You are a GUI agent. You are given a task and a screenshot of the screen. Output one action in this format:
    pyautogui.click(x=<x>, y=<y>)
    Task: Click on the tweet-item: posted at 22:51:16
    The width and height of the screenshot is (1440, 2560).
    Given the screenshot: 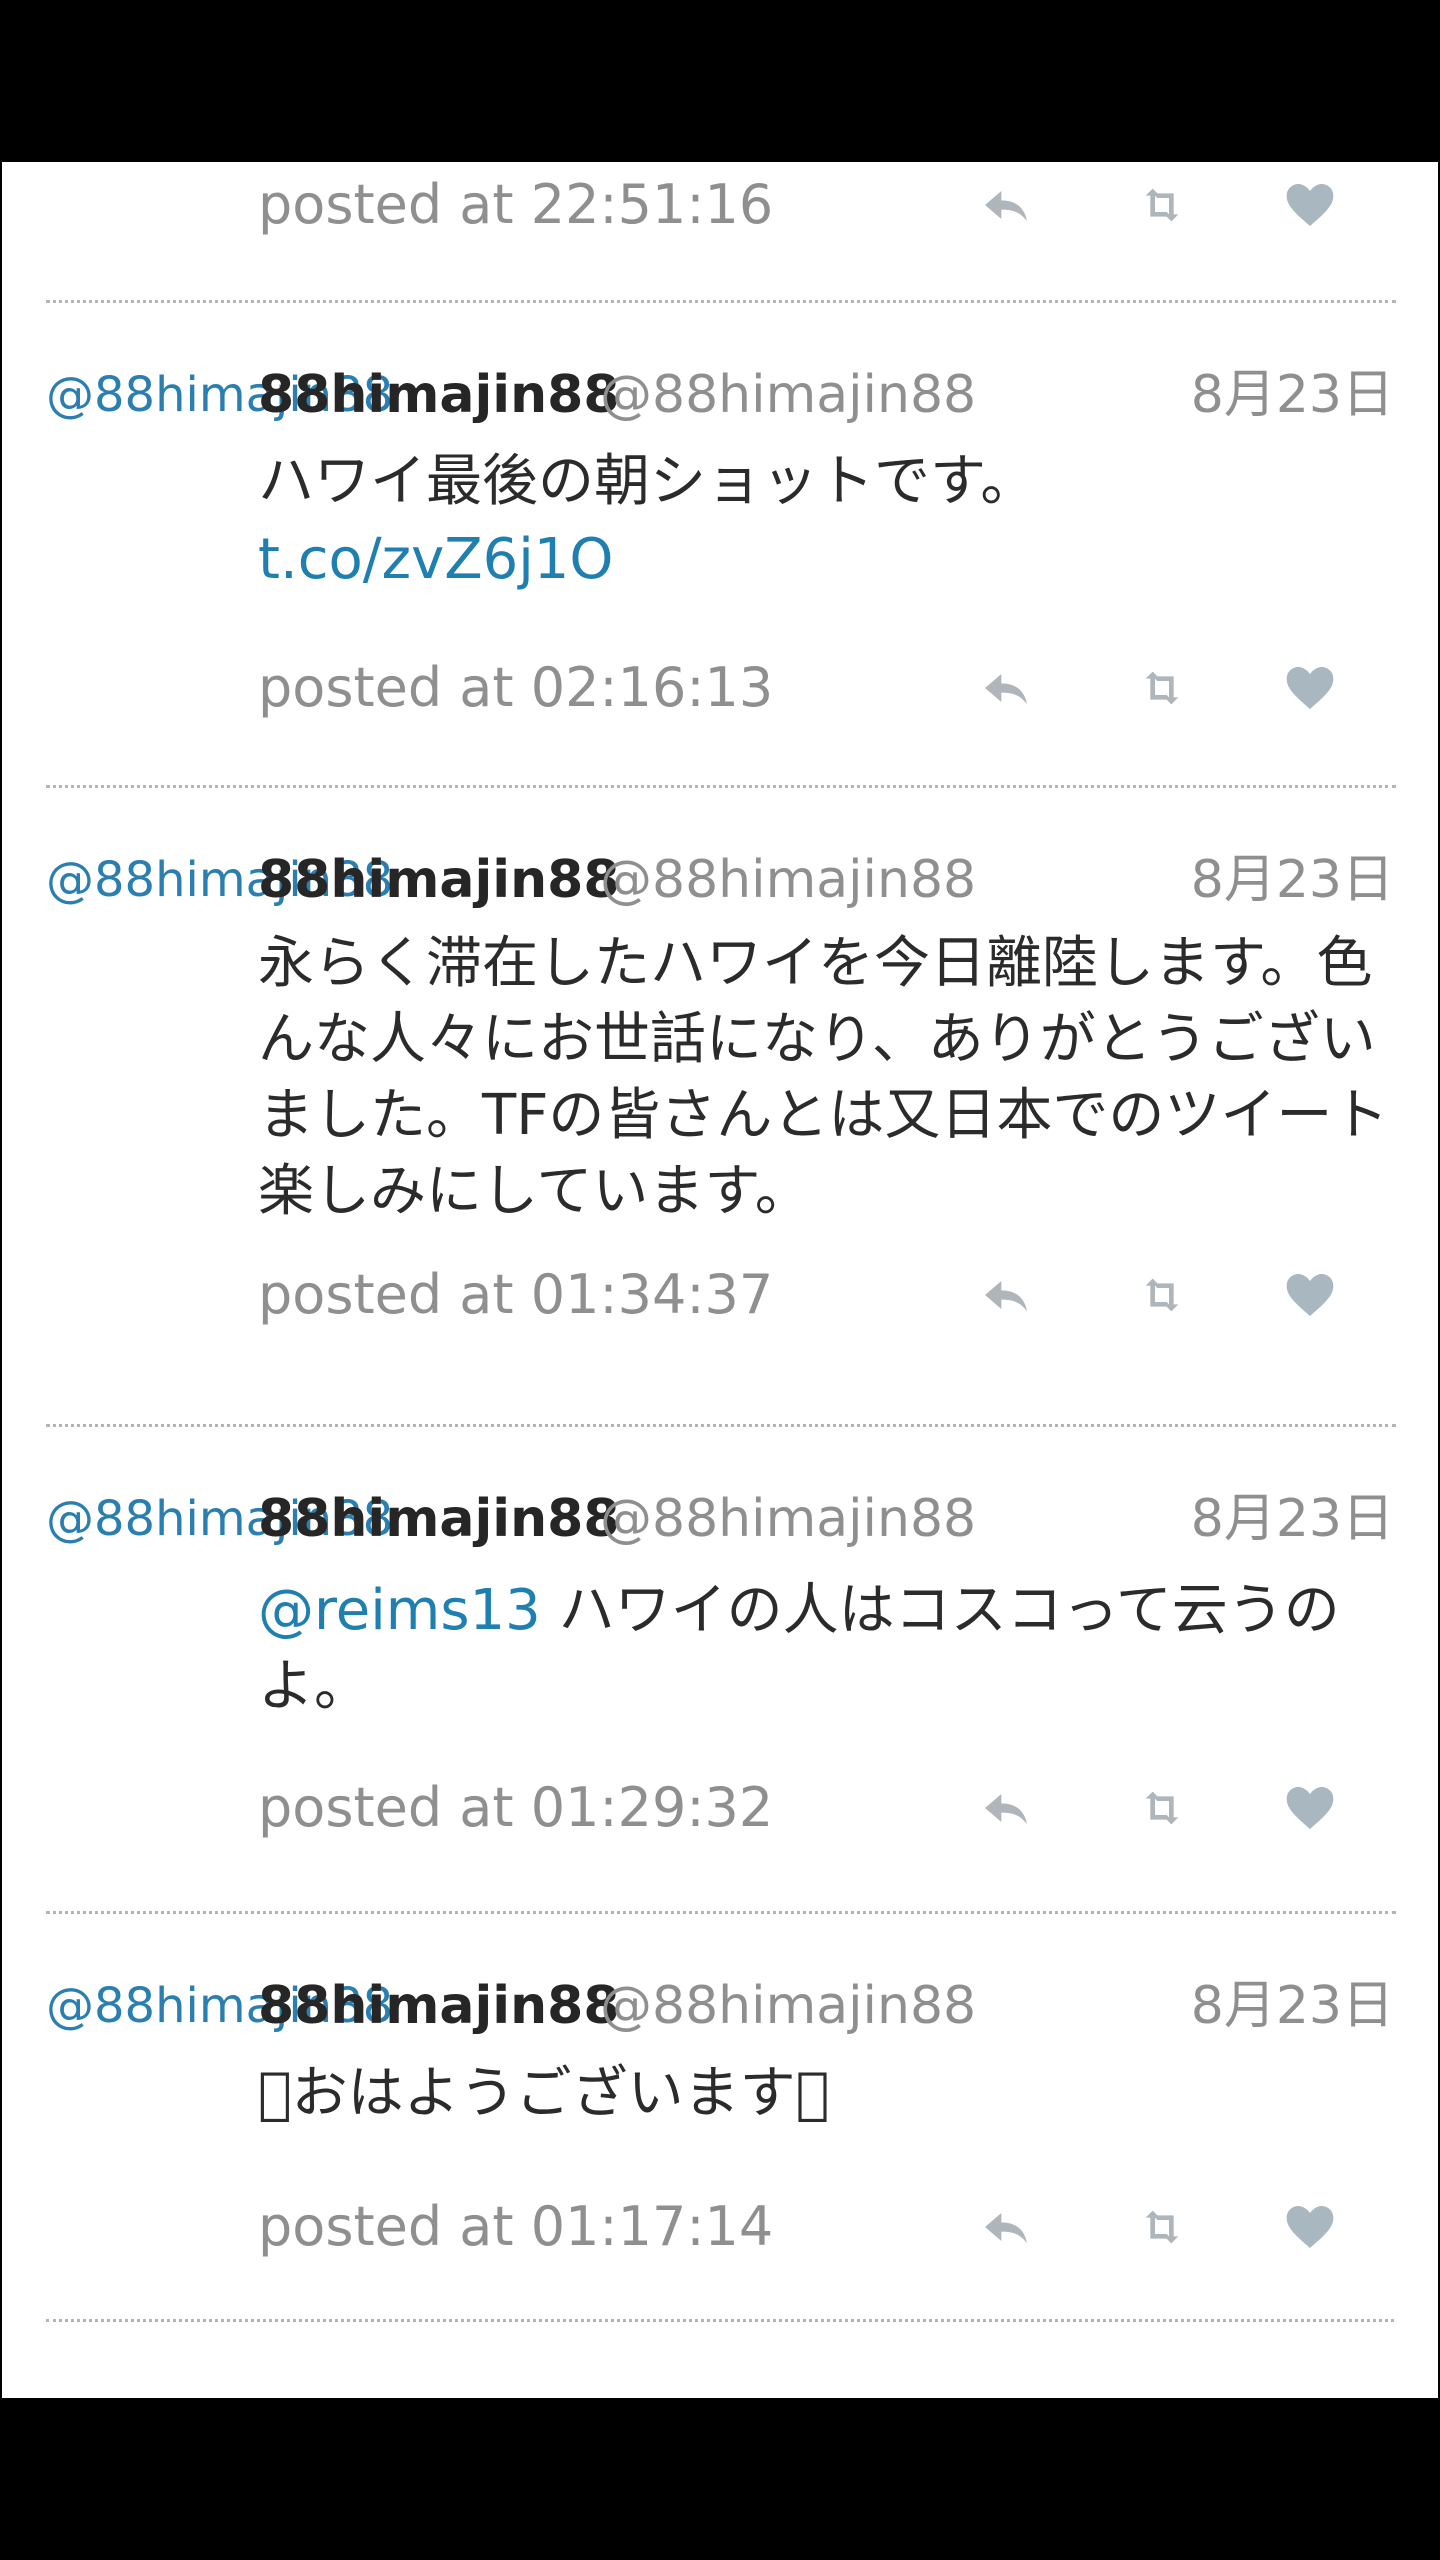 What is the action you would take?
    pyautogui.click(x=720, y=242)
    